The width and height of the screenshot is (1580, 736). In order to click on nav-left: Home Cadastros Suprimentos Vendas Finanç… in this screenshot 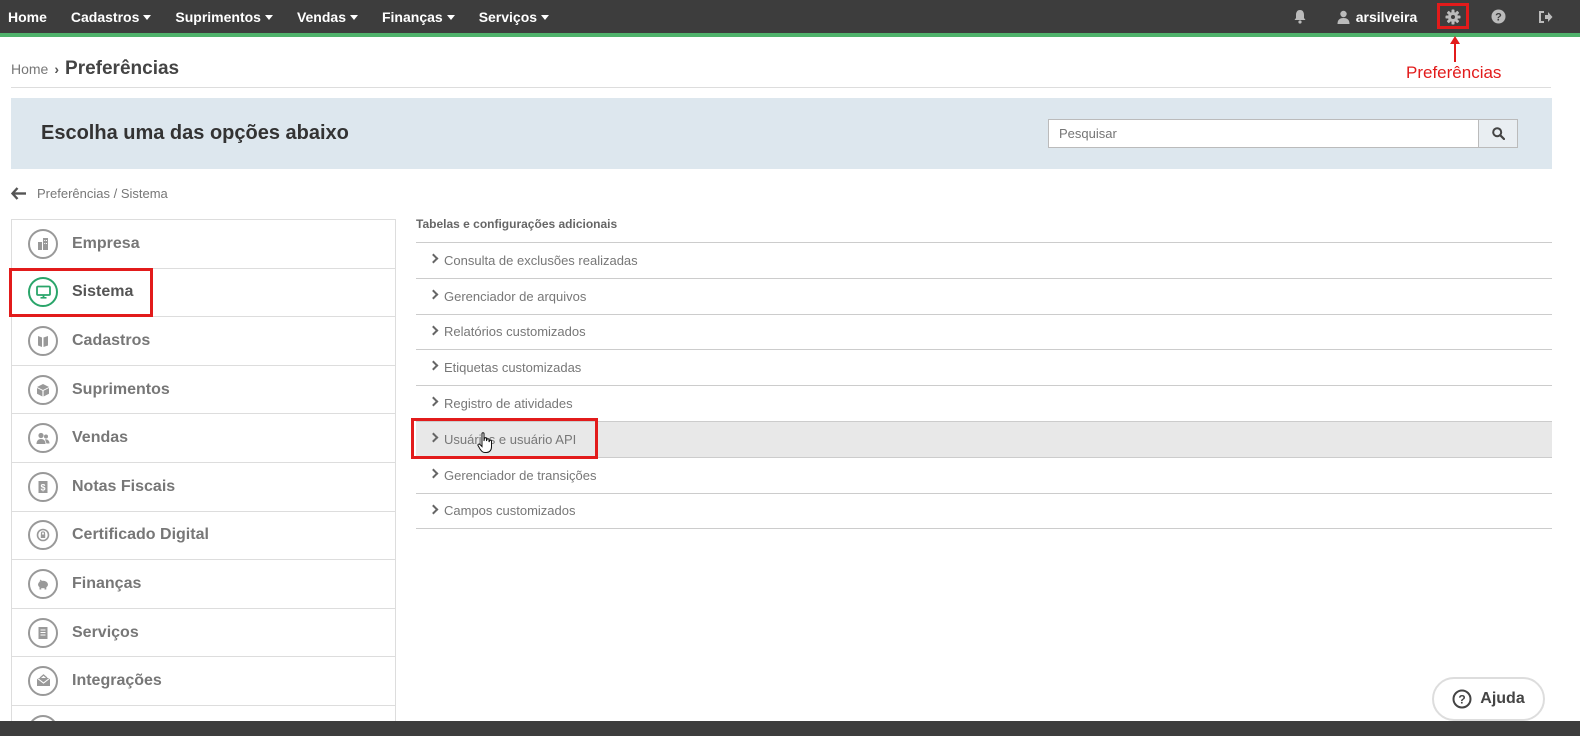, I will do `click(290, 16)`.